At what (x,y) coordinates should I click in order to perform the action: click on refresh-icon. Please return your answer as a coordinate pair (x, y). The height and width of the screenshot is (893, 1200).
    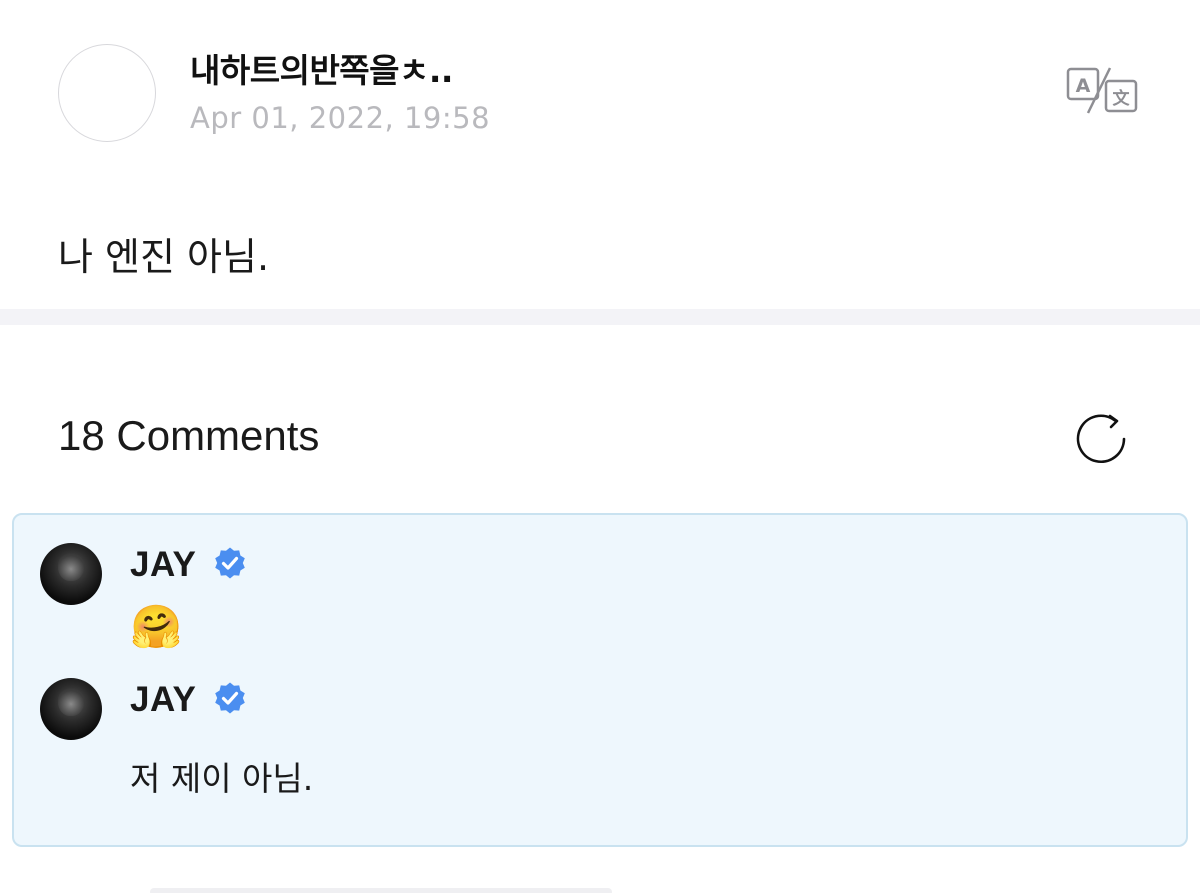
    Looking at the image, I should click on (1101, 439).